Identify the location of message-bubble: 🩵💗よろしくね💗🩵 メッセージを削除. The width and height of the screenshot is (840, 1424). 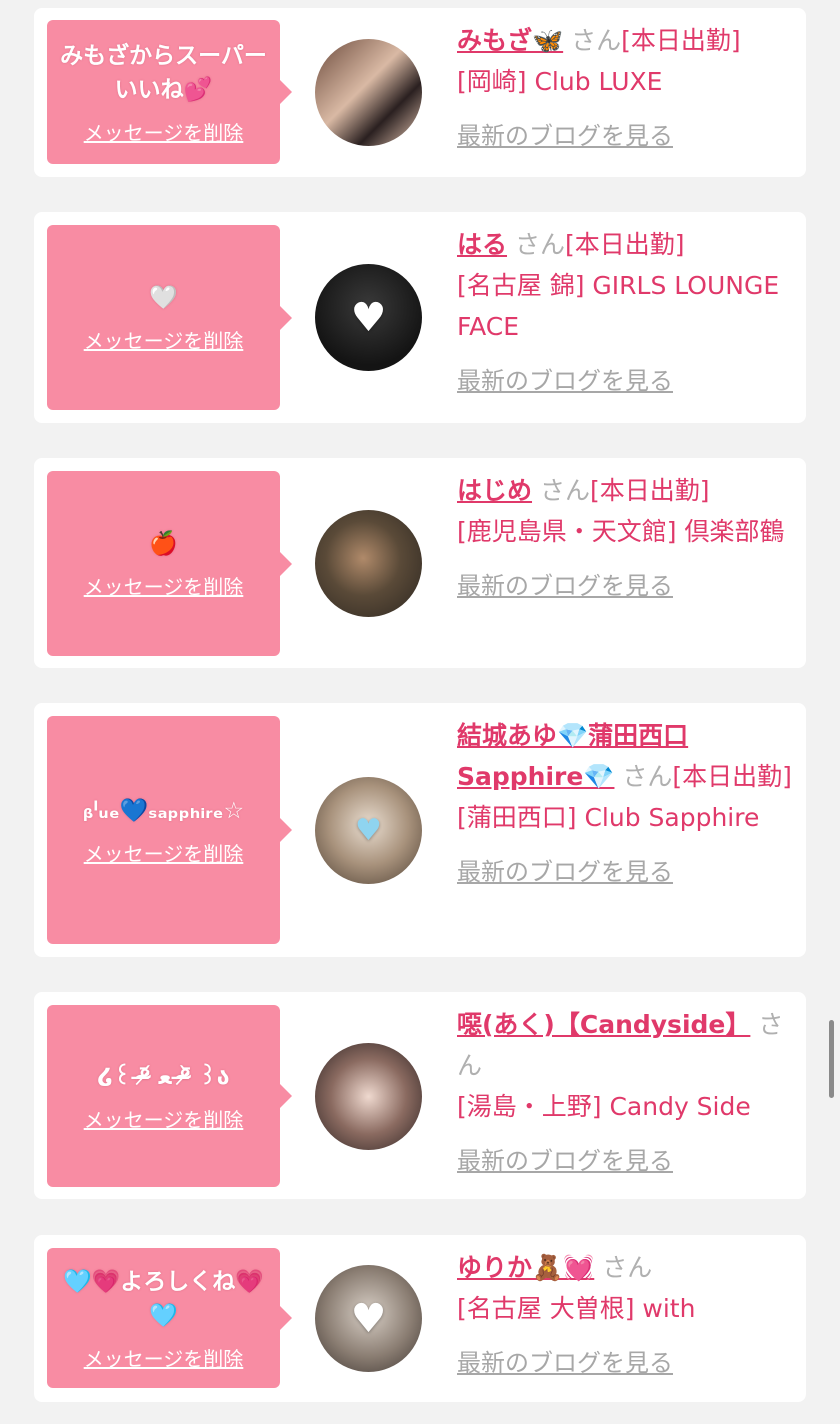
(169, 1318).